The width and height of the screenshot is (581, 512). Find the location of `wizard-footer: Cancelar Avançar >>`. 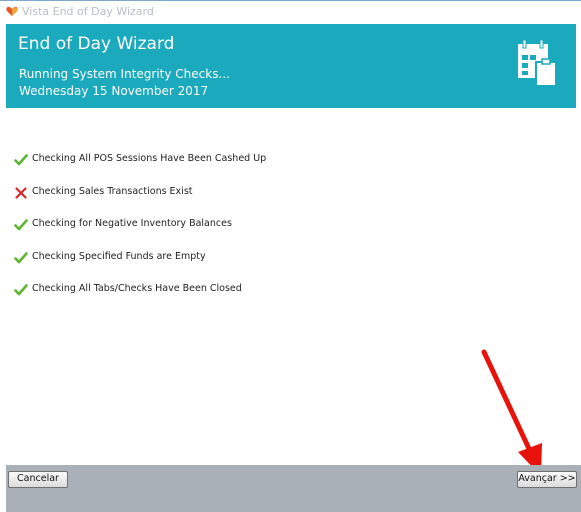

wizard-footer: Cancelar Avançar >> is located at coordinates (293, 488).